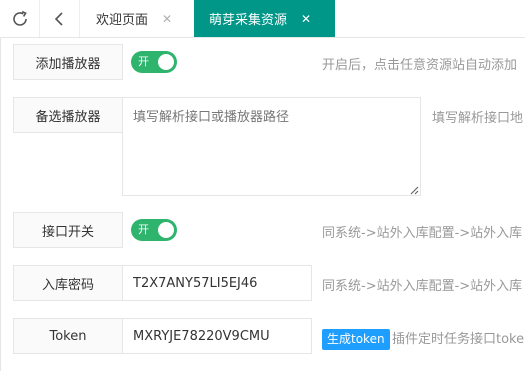 Image resolution: width=525 pixels, height=371 pixels. I want to click on api-switch-label: 接口开关, so click(68, 230).